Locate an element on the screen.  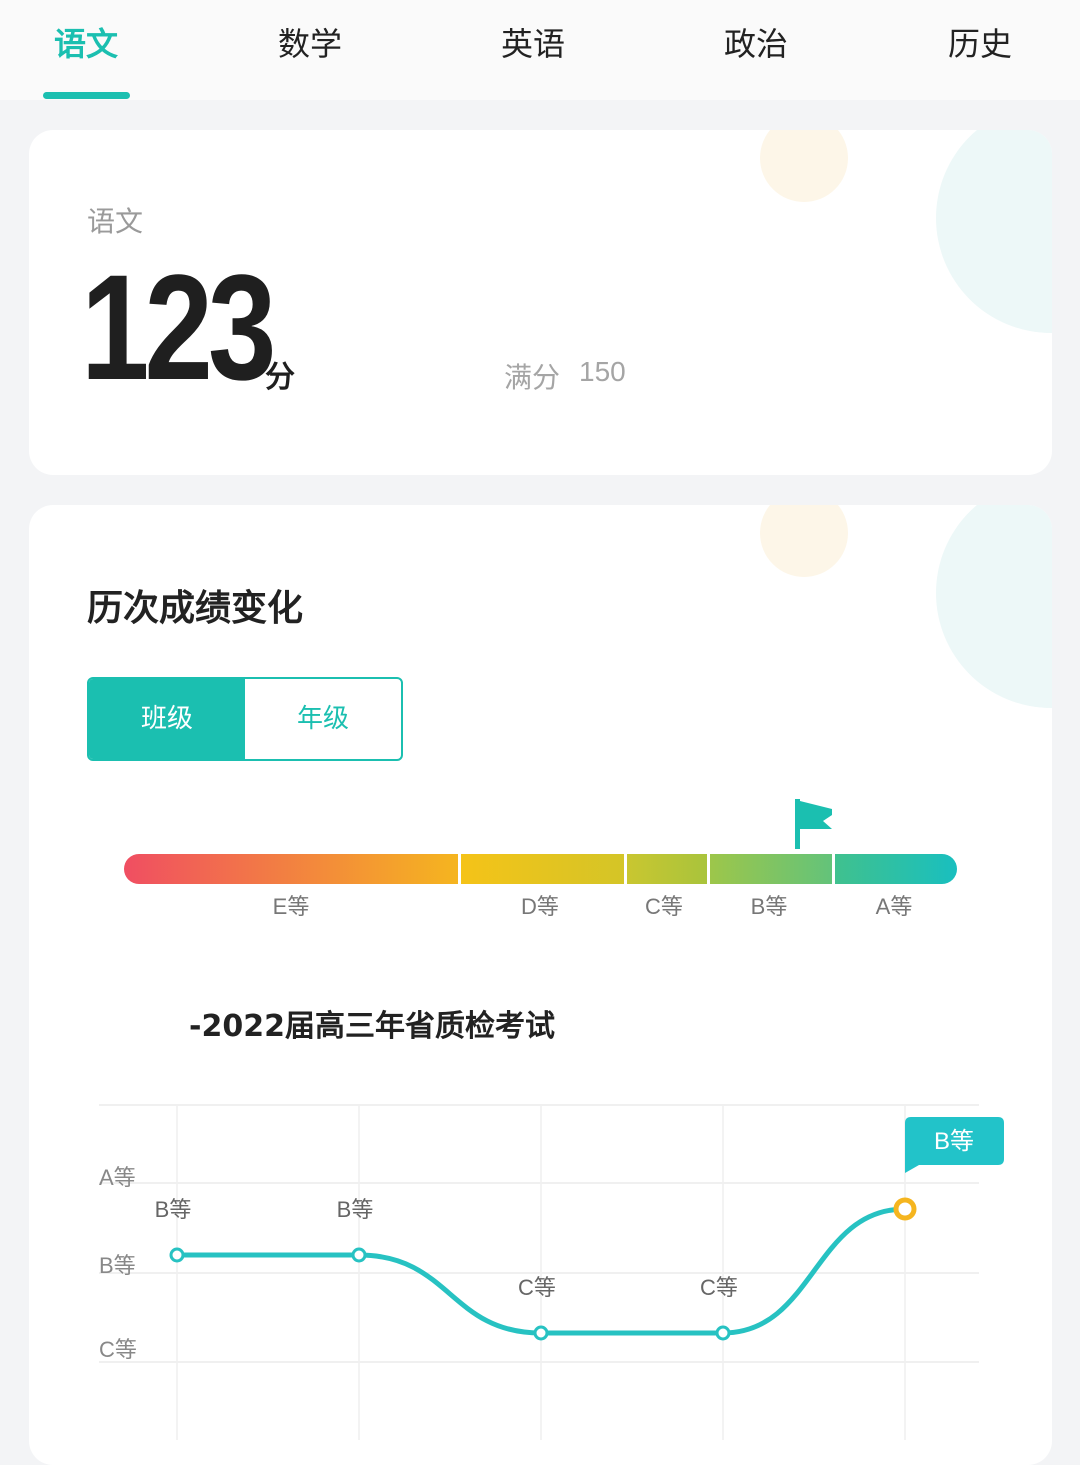
grade-label-c: C等 is located at coordinates (664, 906).